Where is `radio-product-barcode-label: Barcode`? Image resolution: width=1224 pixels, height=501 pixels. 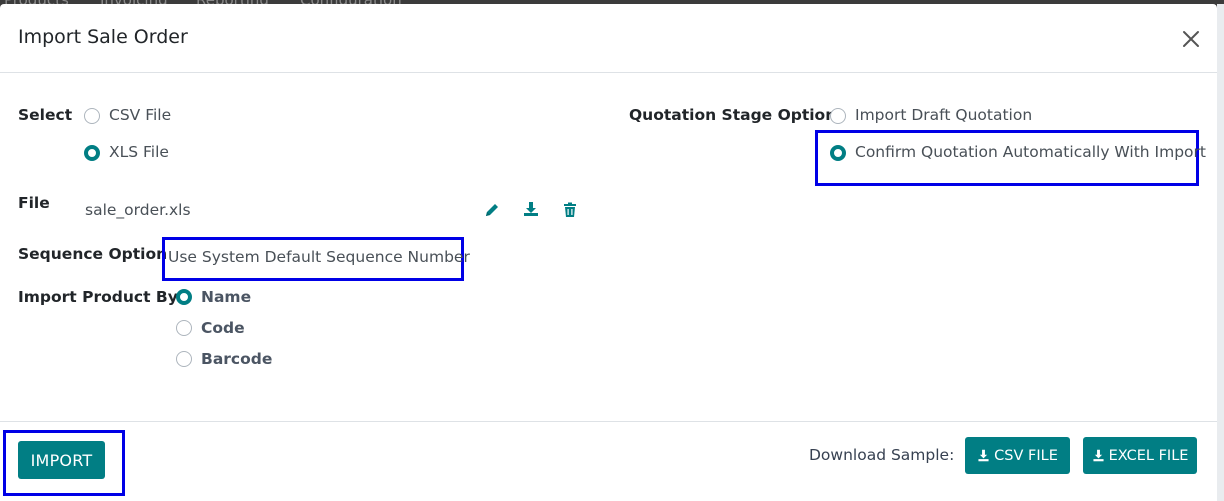
radio-product-barcode-label: Barcode is located at coordinates (236, 359).